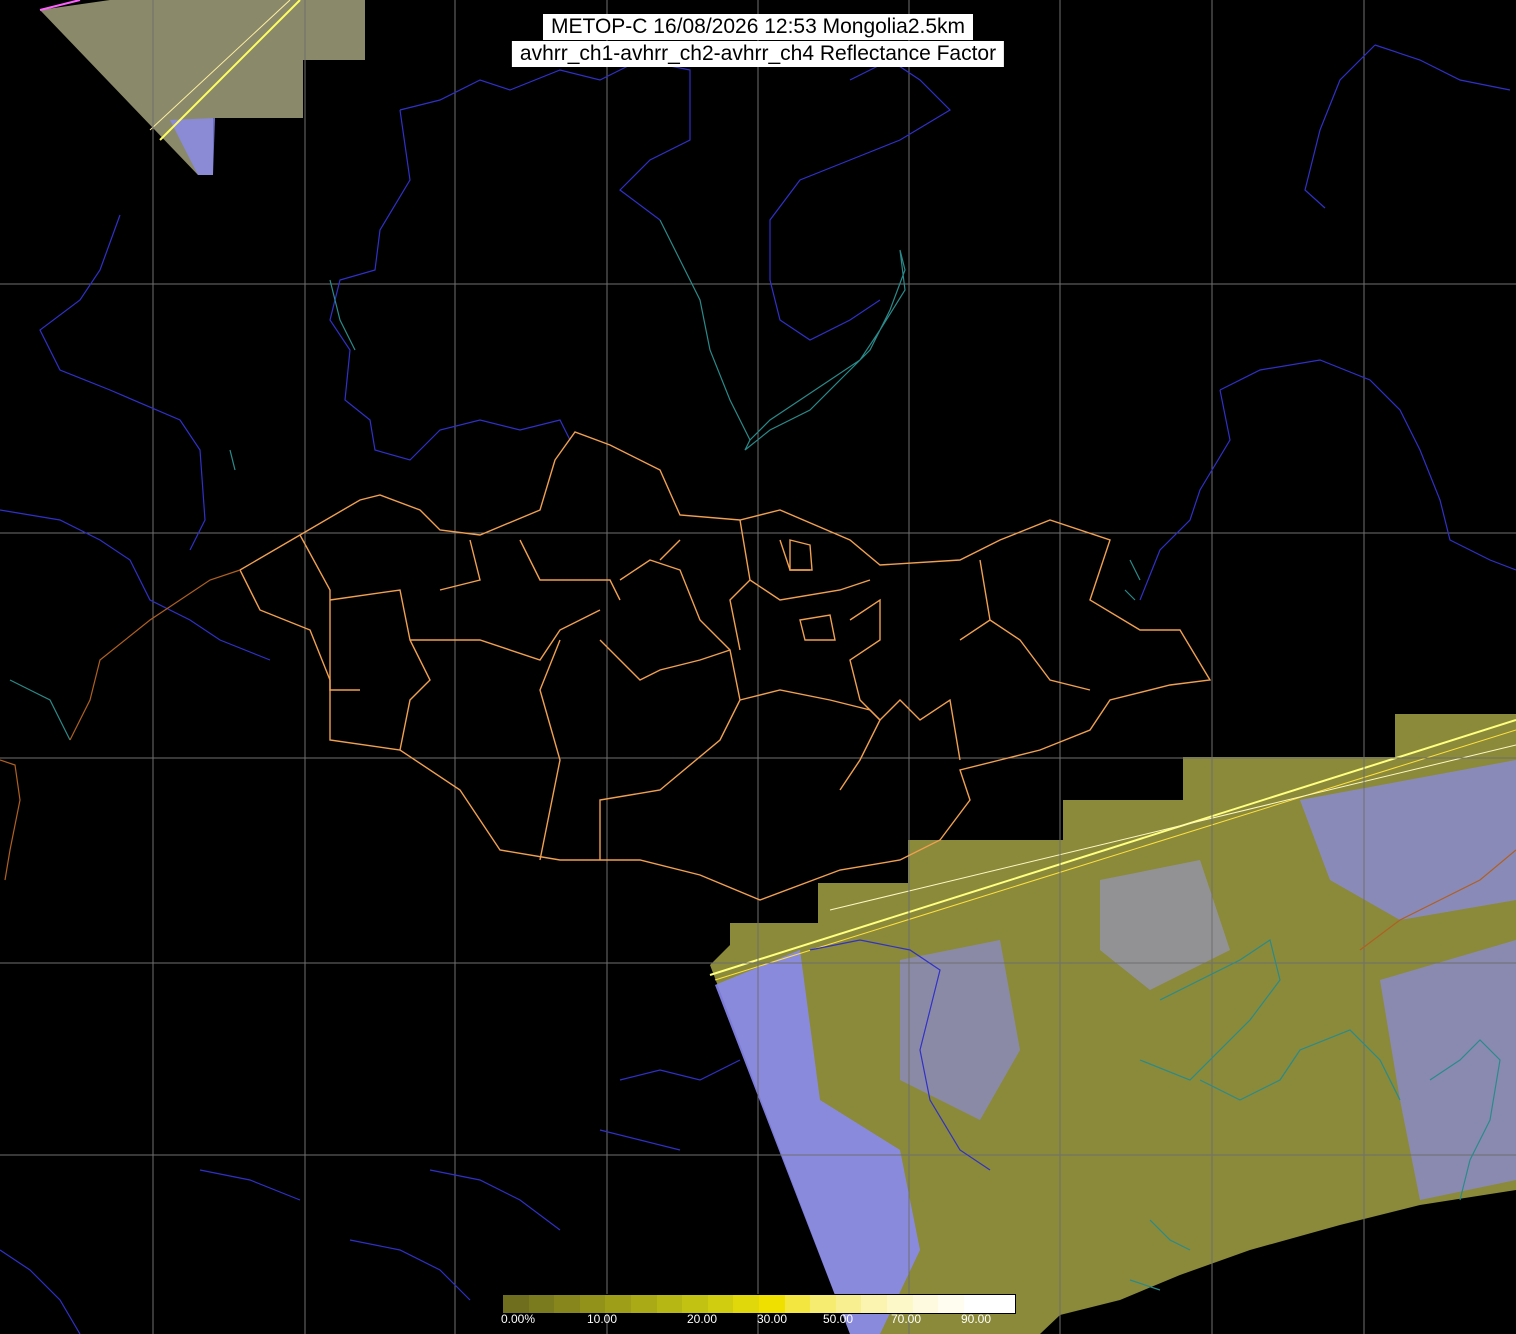 This screenshot has height=1334, width=1516. Describe the element at coordinates (702, 1319) in the screenshot. I see `colorbar-tick-label: 20.00` at that location.